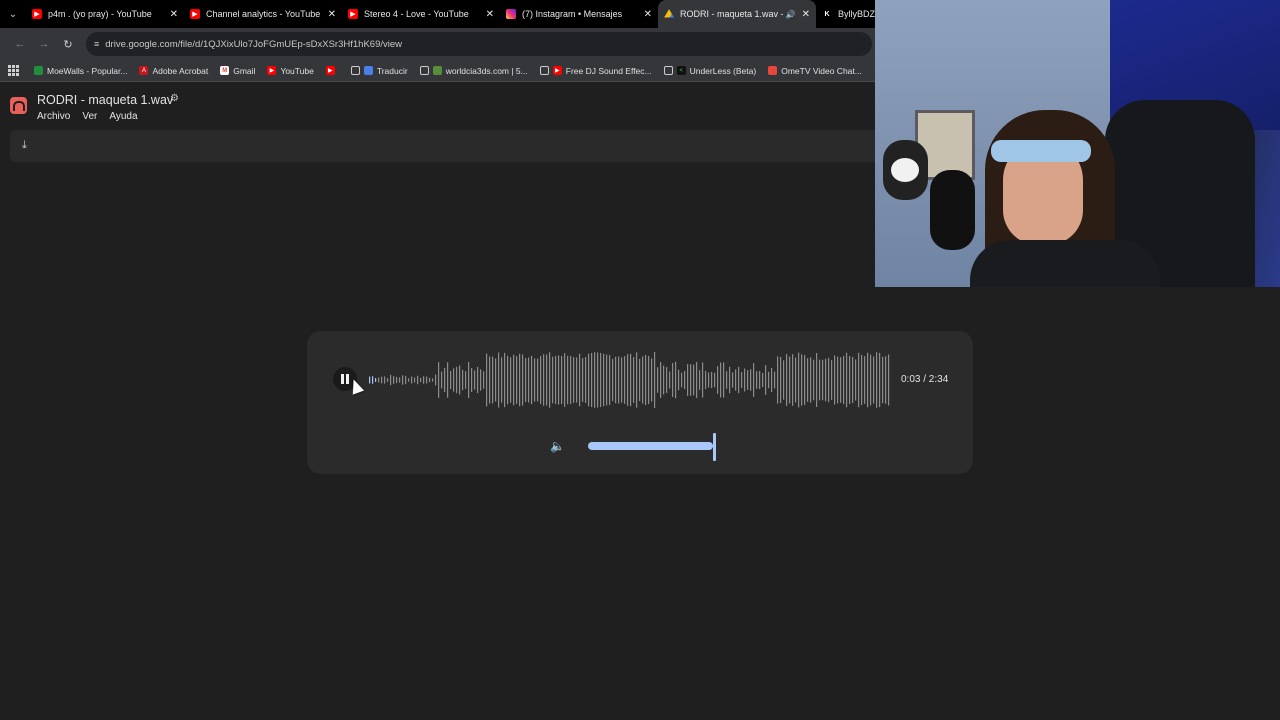 This screenshot has width=1280, height=720. I want to click on menu-ayuda: Ayuda, so click(123, 116).